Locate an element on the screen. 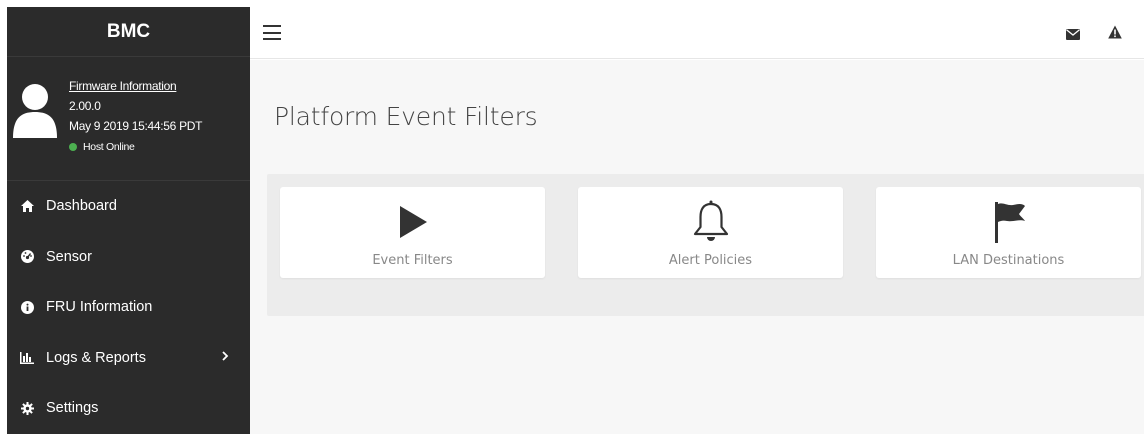 Image resolution: width=1144 pixels, height=434 pixels. sidebar-item-fru-information: FRU Information is located at coordinates (128, 307).